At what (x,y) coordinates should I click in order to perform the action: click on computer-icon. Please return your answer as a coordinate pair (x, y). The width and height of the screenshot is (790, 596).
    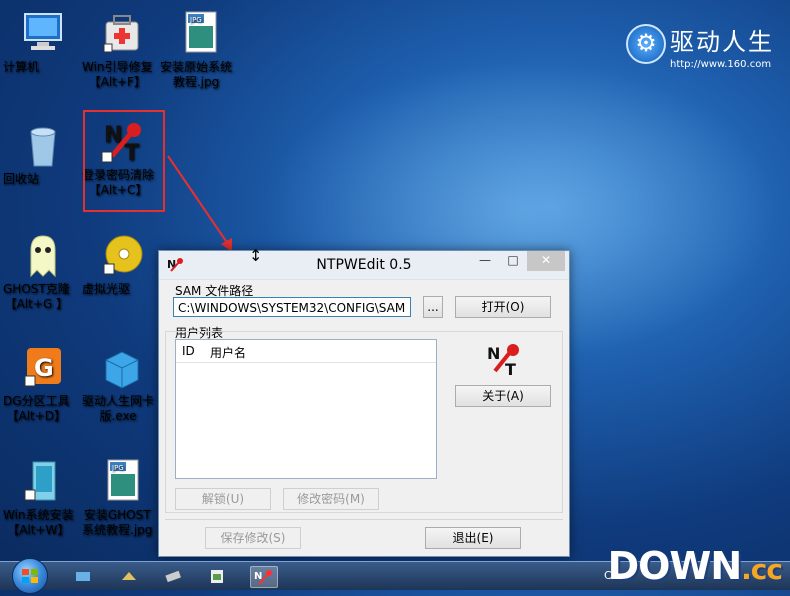
    Looking at the image, I should click on (43, 33).